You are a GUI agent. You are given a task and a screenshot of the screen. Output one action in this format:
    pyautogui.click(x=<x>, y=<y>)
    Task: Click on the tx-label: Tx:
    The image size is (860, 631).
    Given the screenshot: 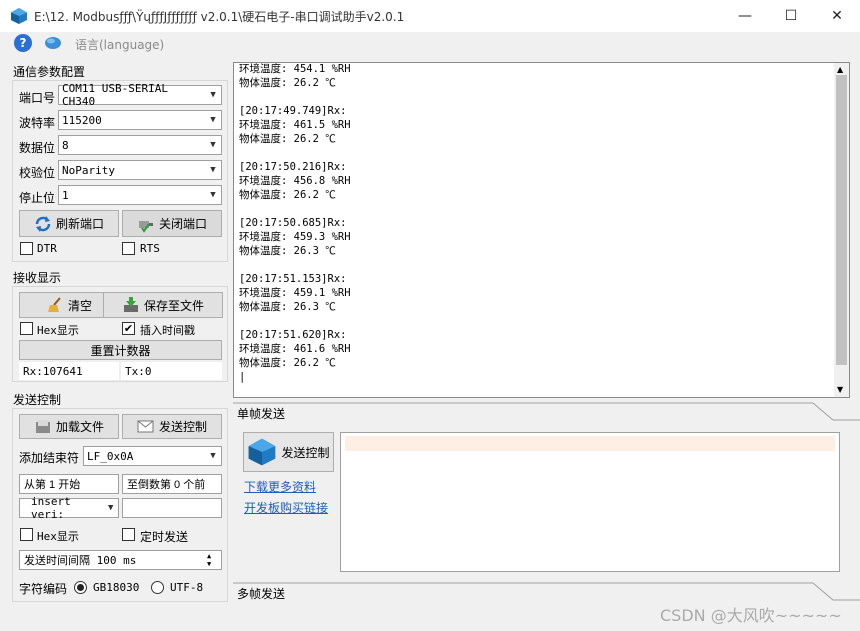 What is the action you would take?
    pyautogui.click(x=135, y=371)
    